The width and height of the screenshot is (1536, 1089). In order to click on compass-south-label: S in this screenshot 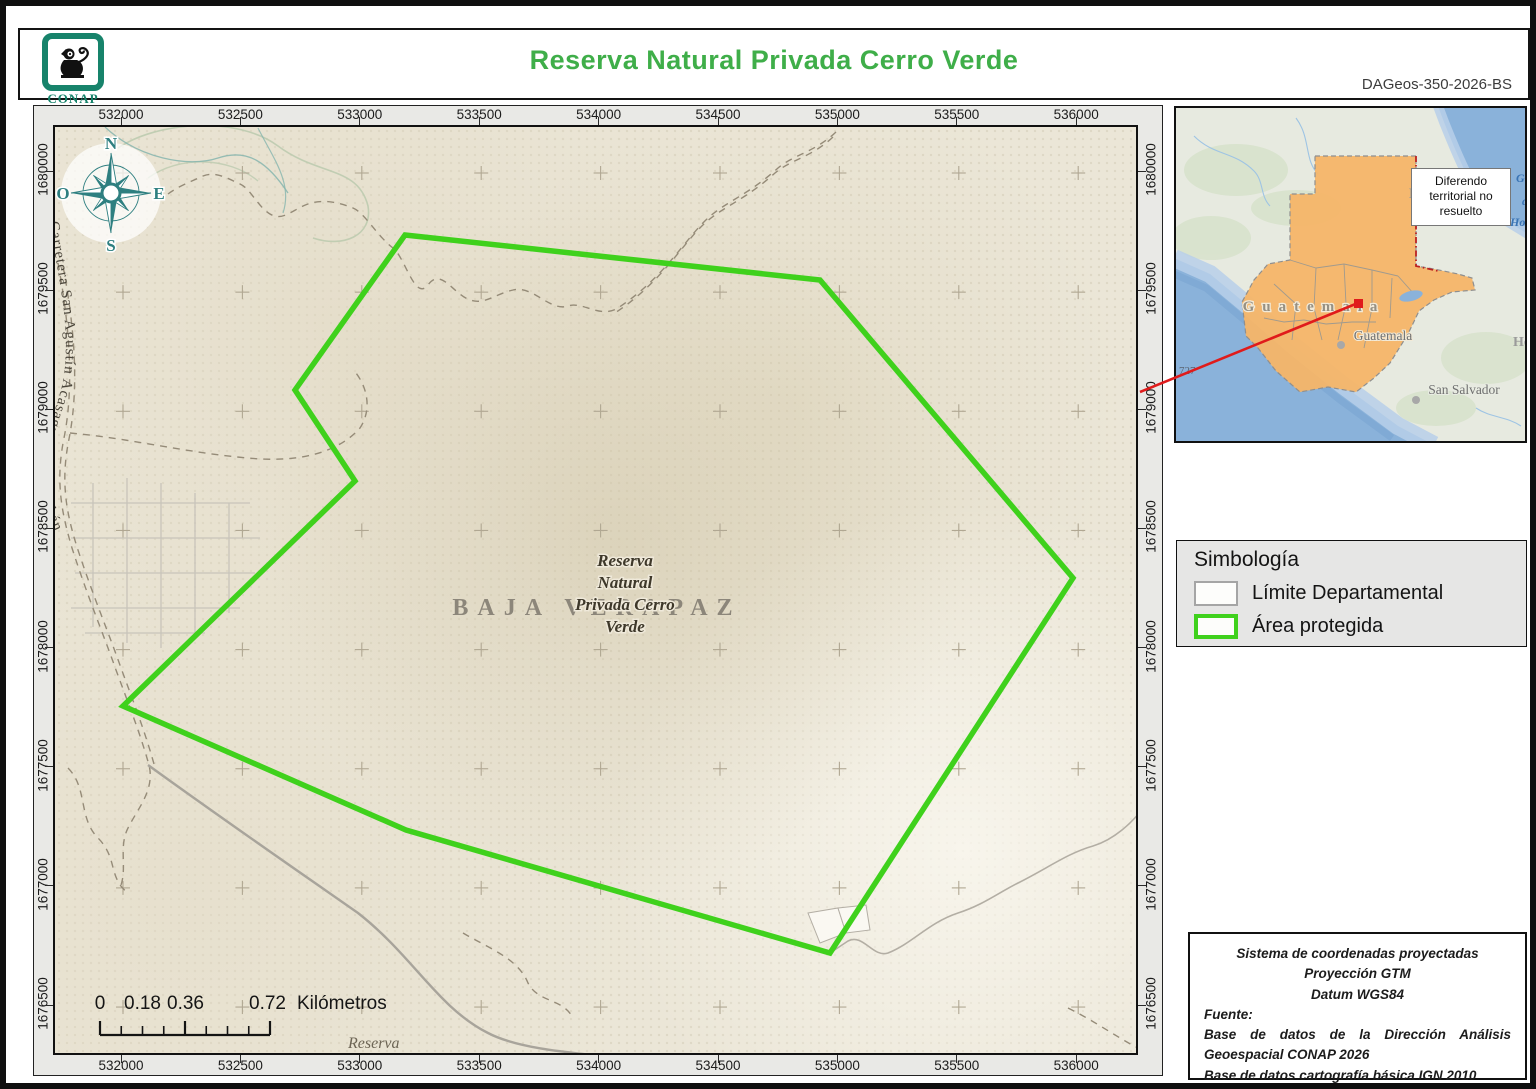, I will do `click(110, 245)`.